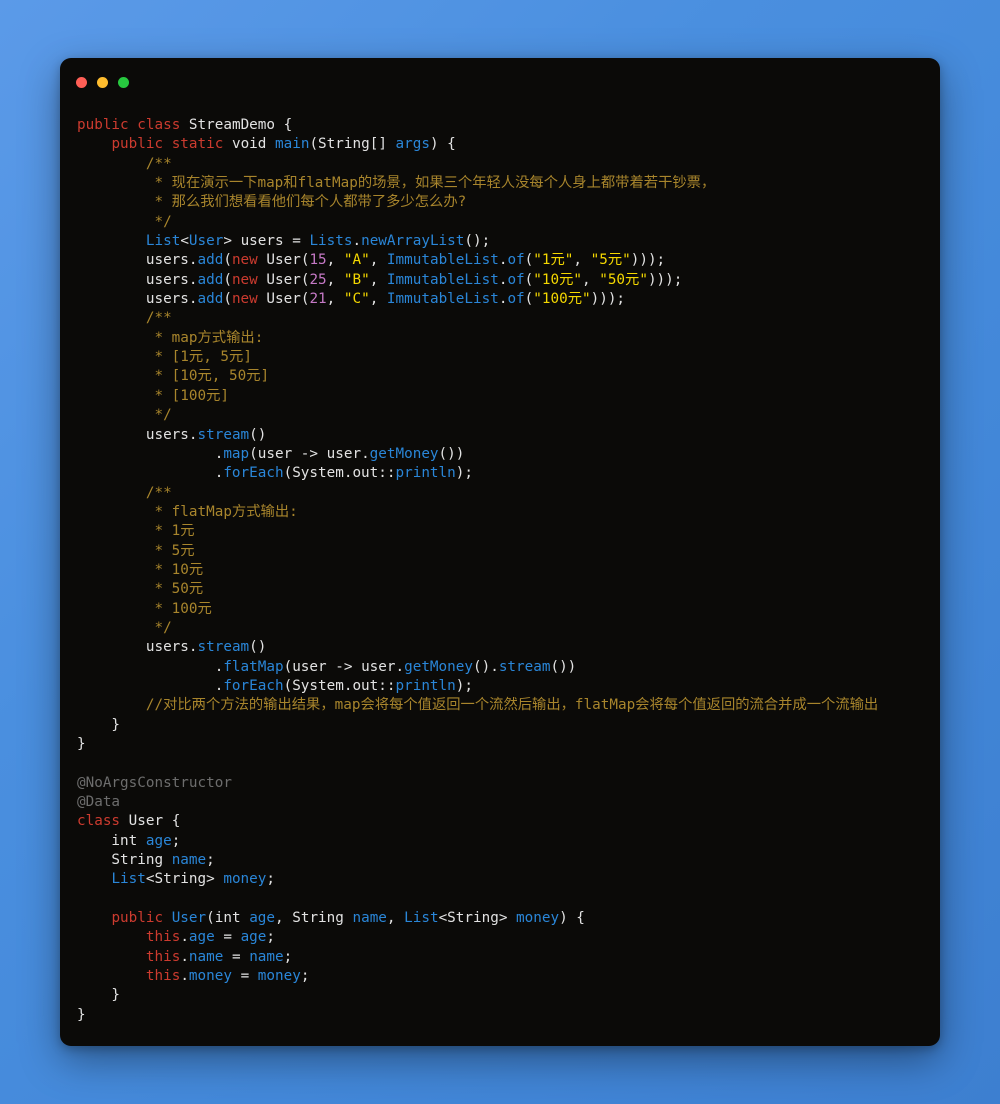 The width and height of the screenshot is (1000, 1104). What do you see at coordinates (310, 202) in the screenshot?
I see `code-token-cmt: * 那么我们想看看他们每个人都带了多少怎么办?` at bounding box center [310, 202].